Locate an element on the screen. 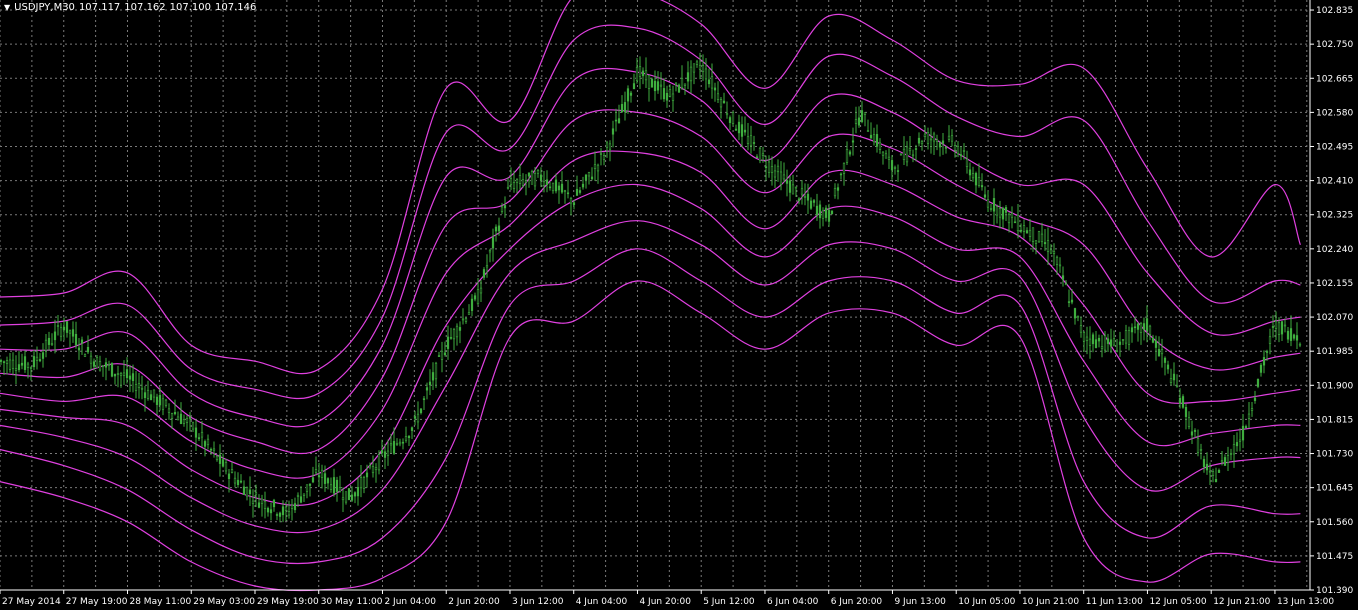 The image size is (1358, 610). x-tick-label: 10 Jun 05:00 is located at coordinates (986, 602).